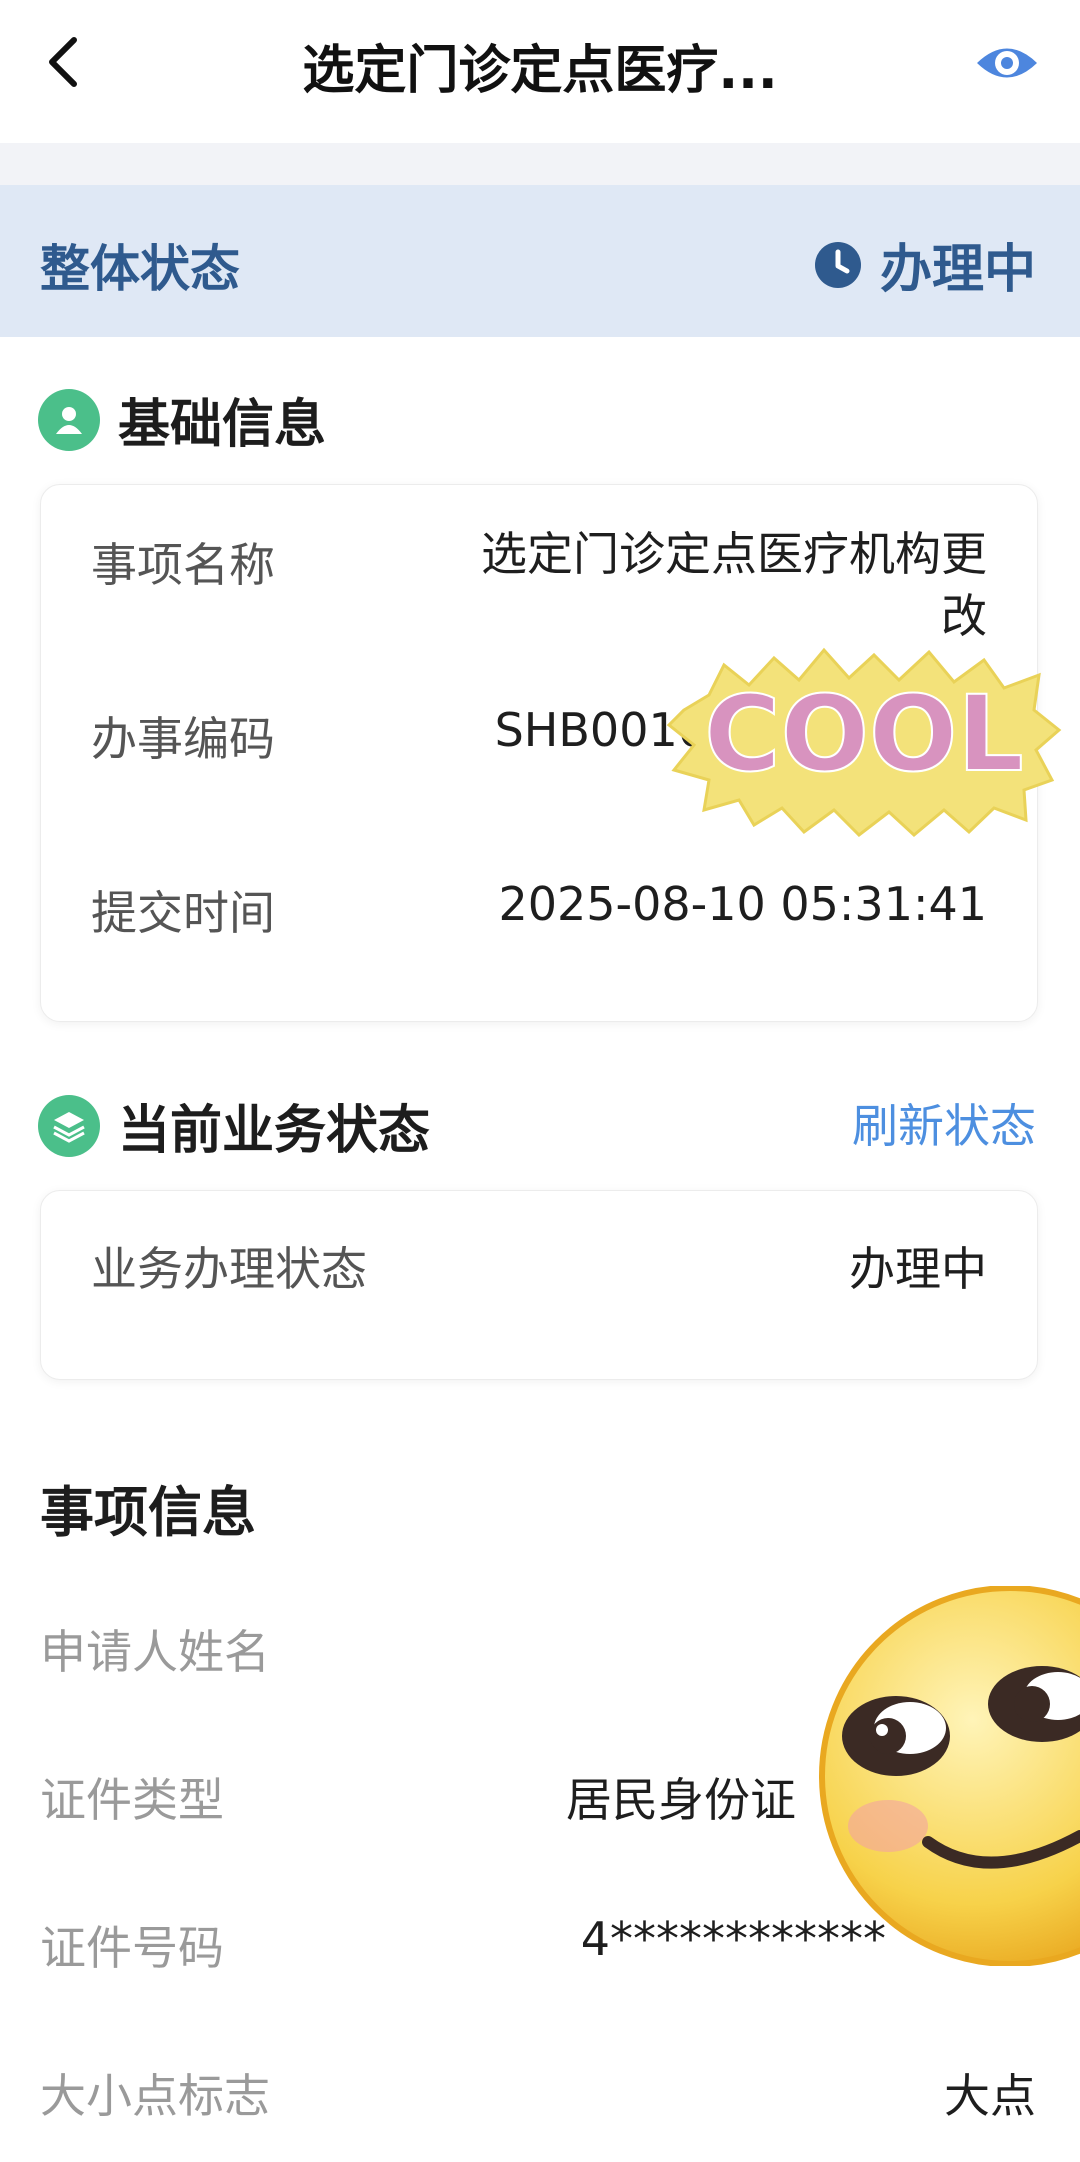  Describe the element at coordinates (183, 739) in the screenshot. I see `row-label: 办事编码` at that location.